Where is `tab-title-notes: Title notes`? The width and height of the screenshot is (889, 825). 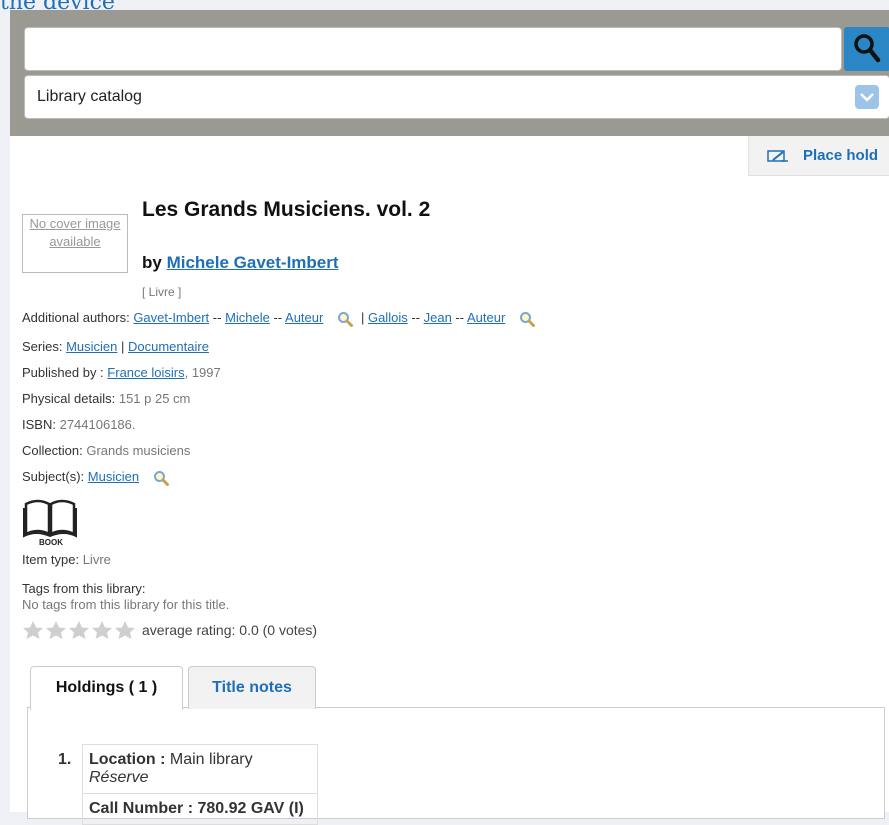
tab-title-notes: Title notes is located at coordinates (252, 687).